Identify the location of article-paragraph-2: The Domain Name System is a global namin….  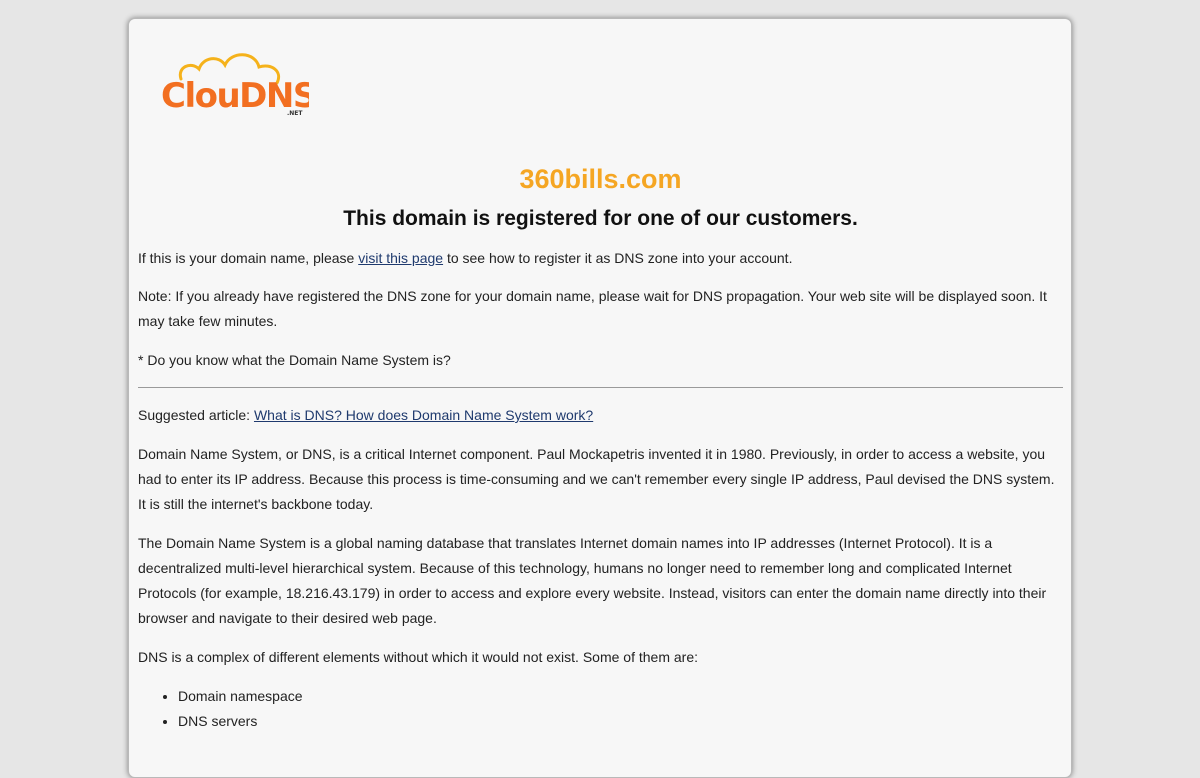
(592, 580).